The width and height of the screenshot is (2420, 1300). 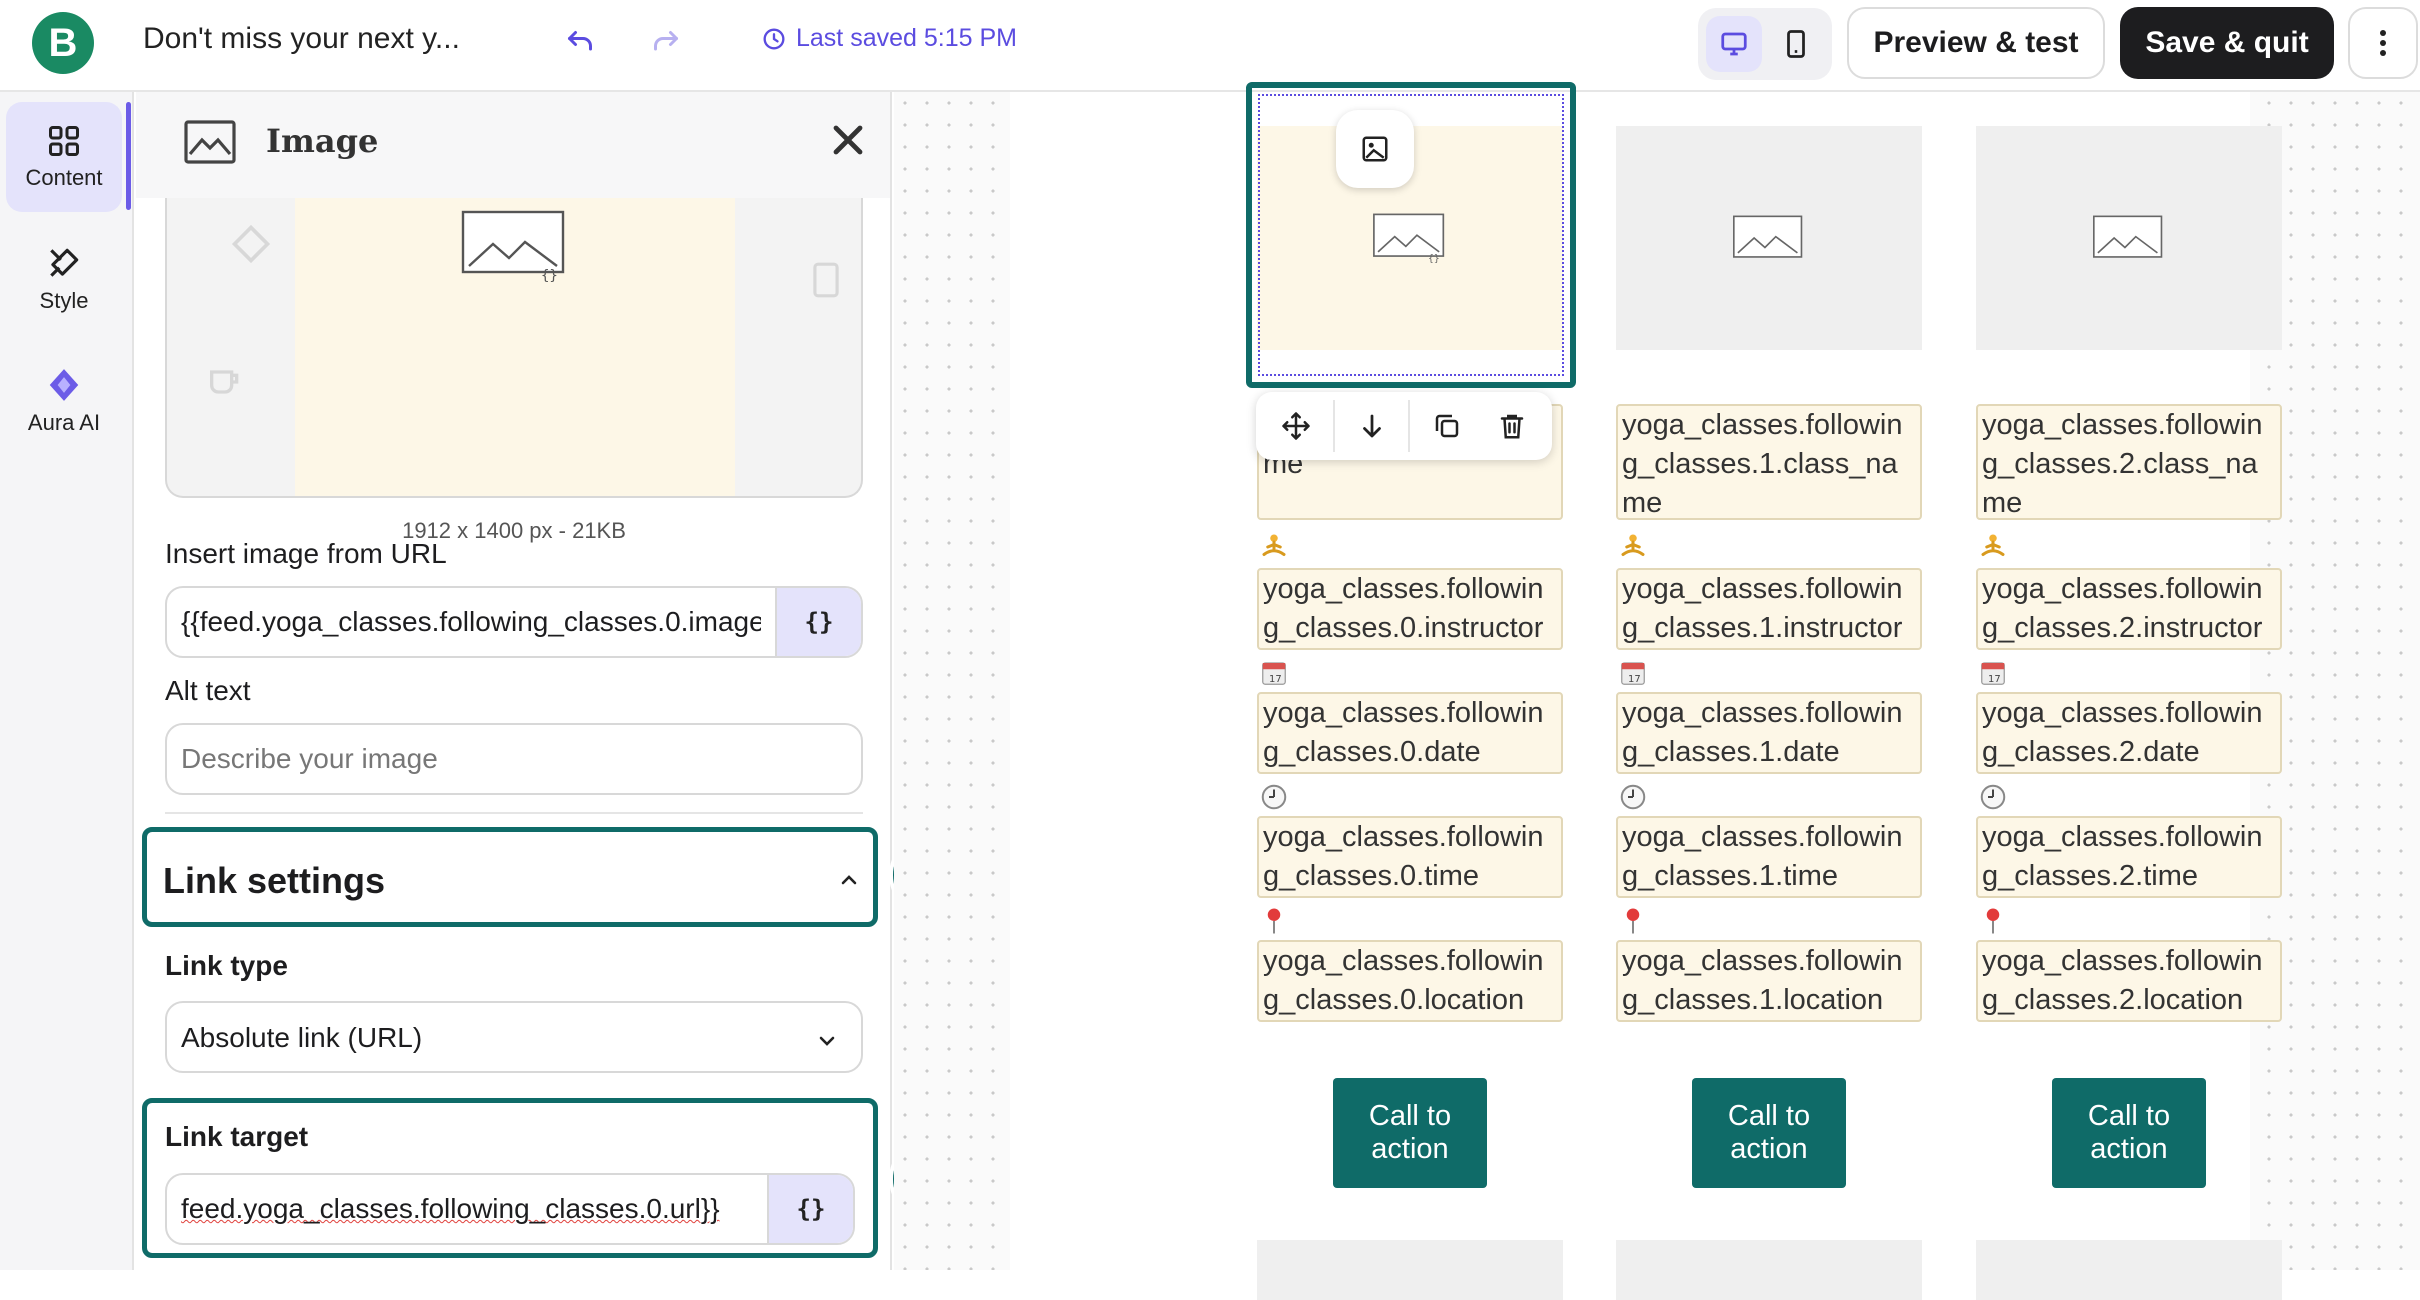 What do you see at coordinates (1410, 1133) in the screenshot?
I see `cta-button-0: Call to action` at bounding box center [1410, 1133].